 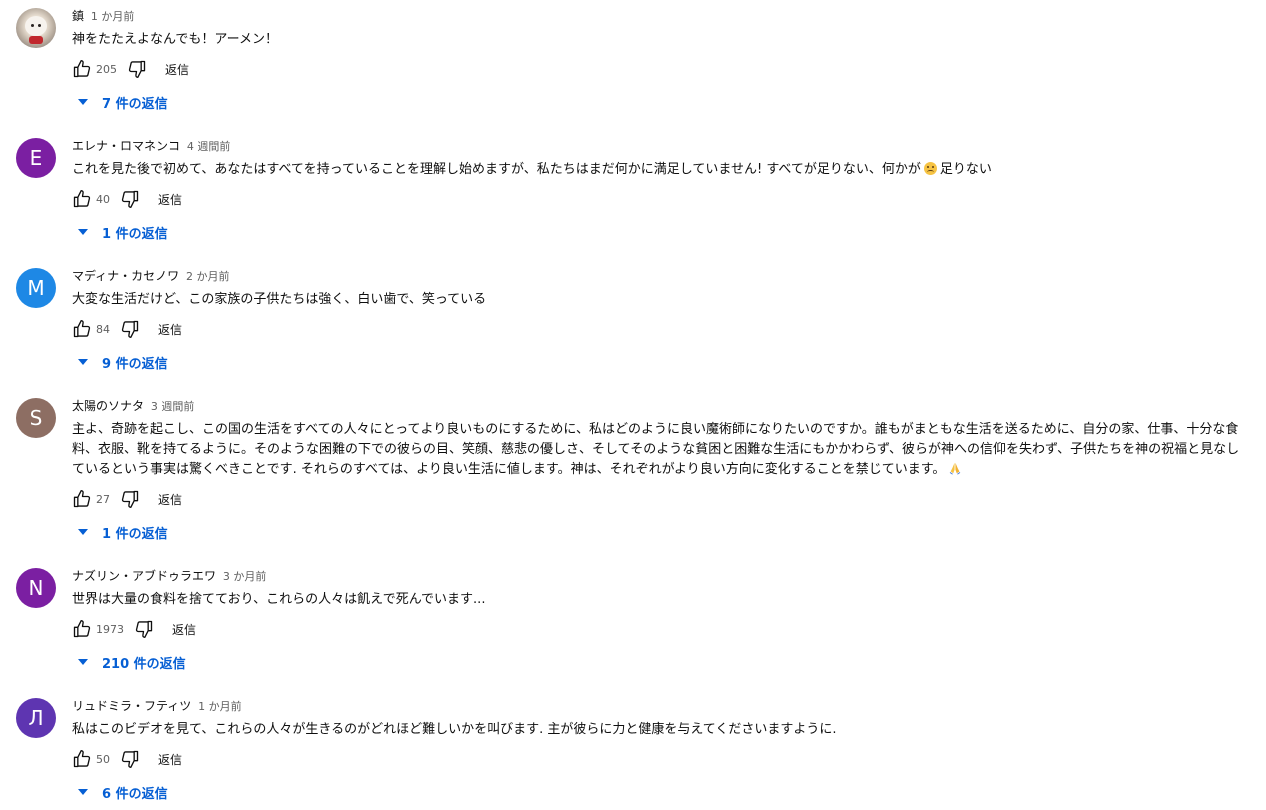 I want to click on comment-header: マディナ・カセノワ 2 か月前, so click(x=151, y=276).